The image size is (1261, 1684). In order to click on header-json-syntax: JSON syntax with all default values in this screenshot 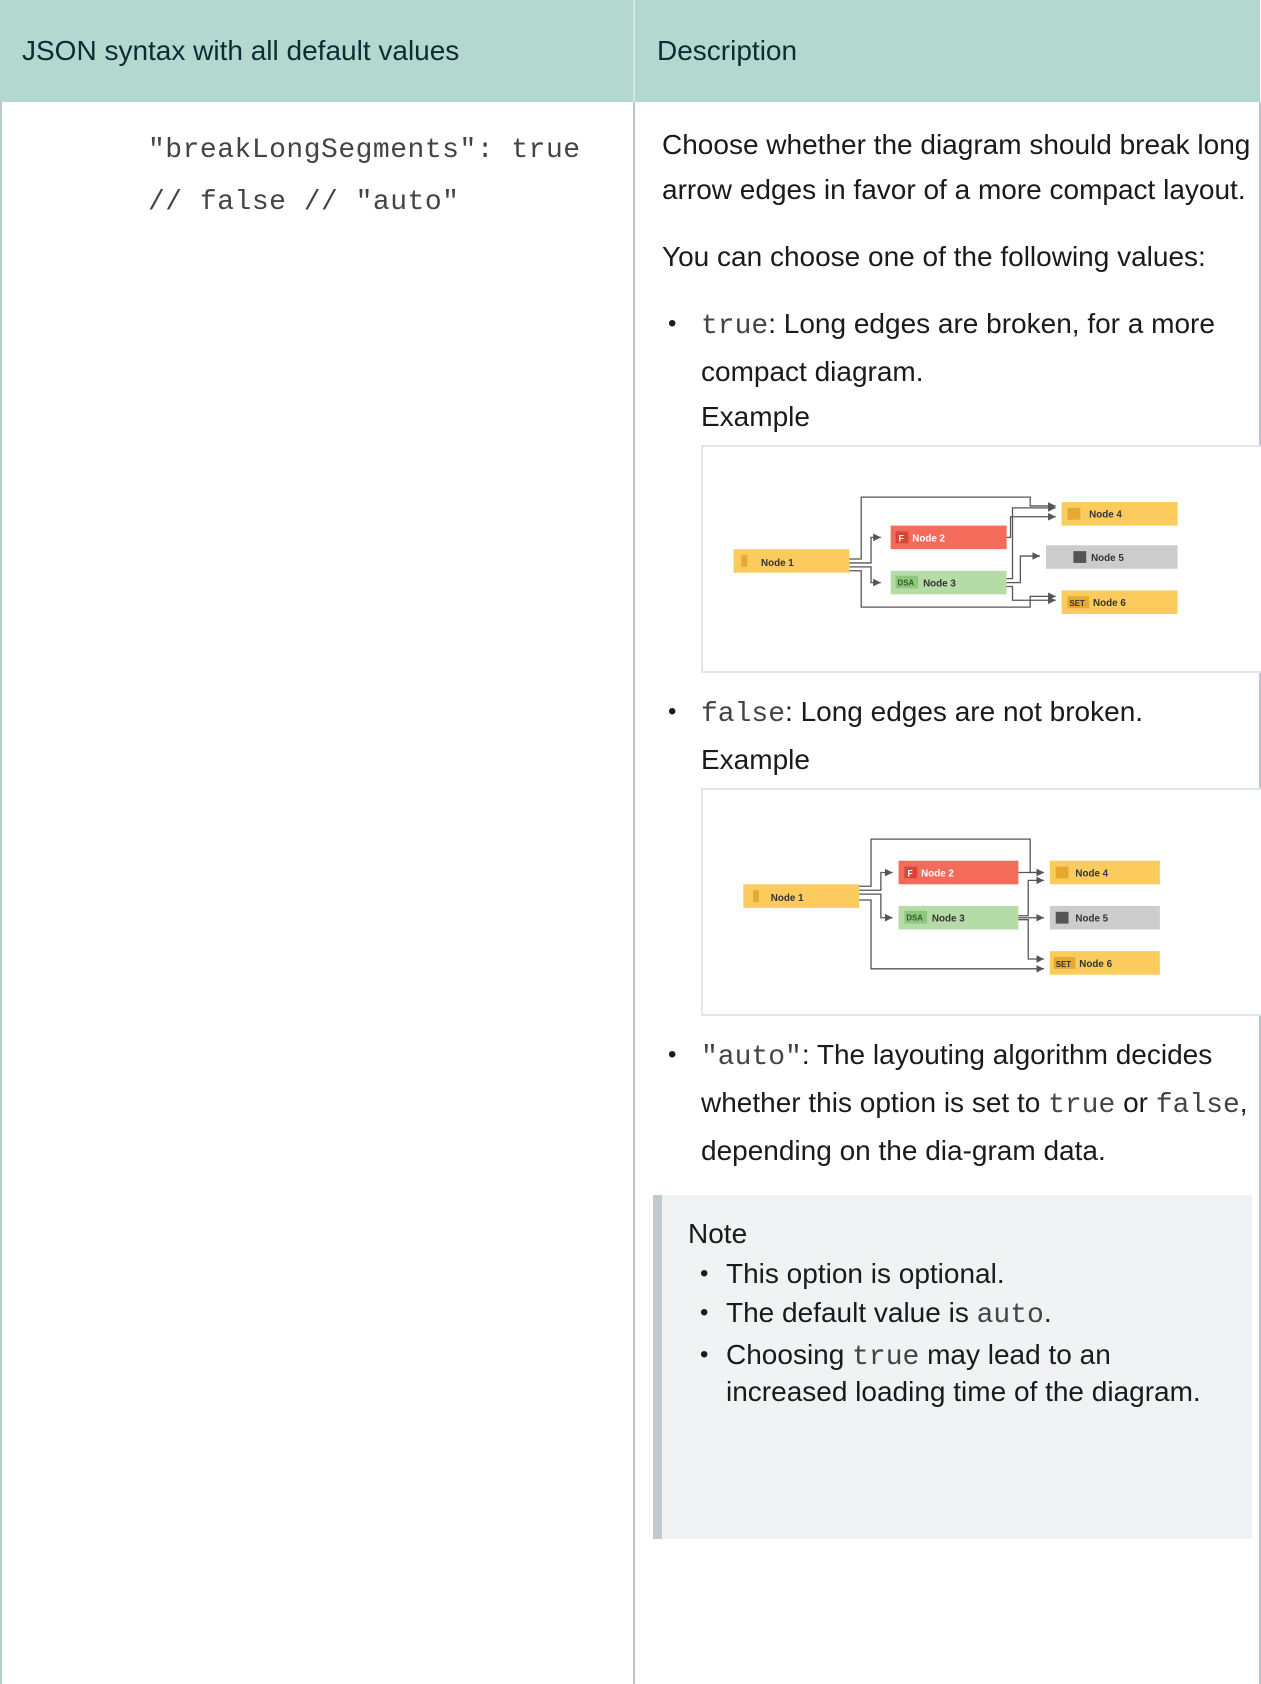, I will do `click(317, 51)`.